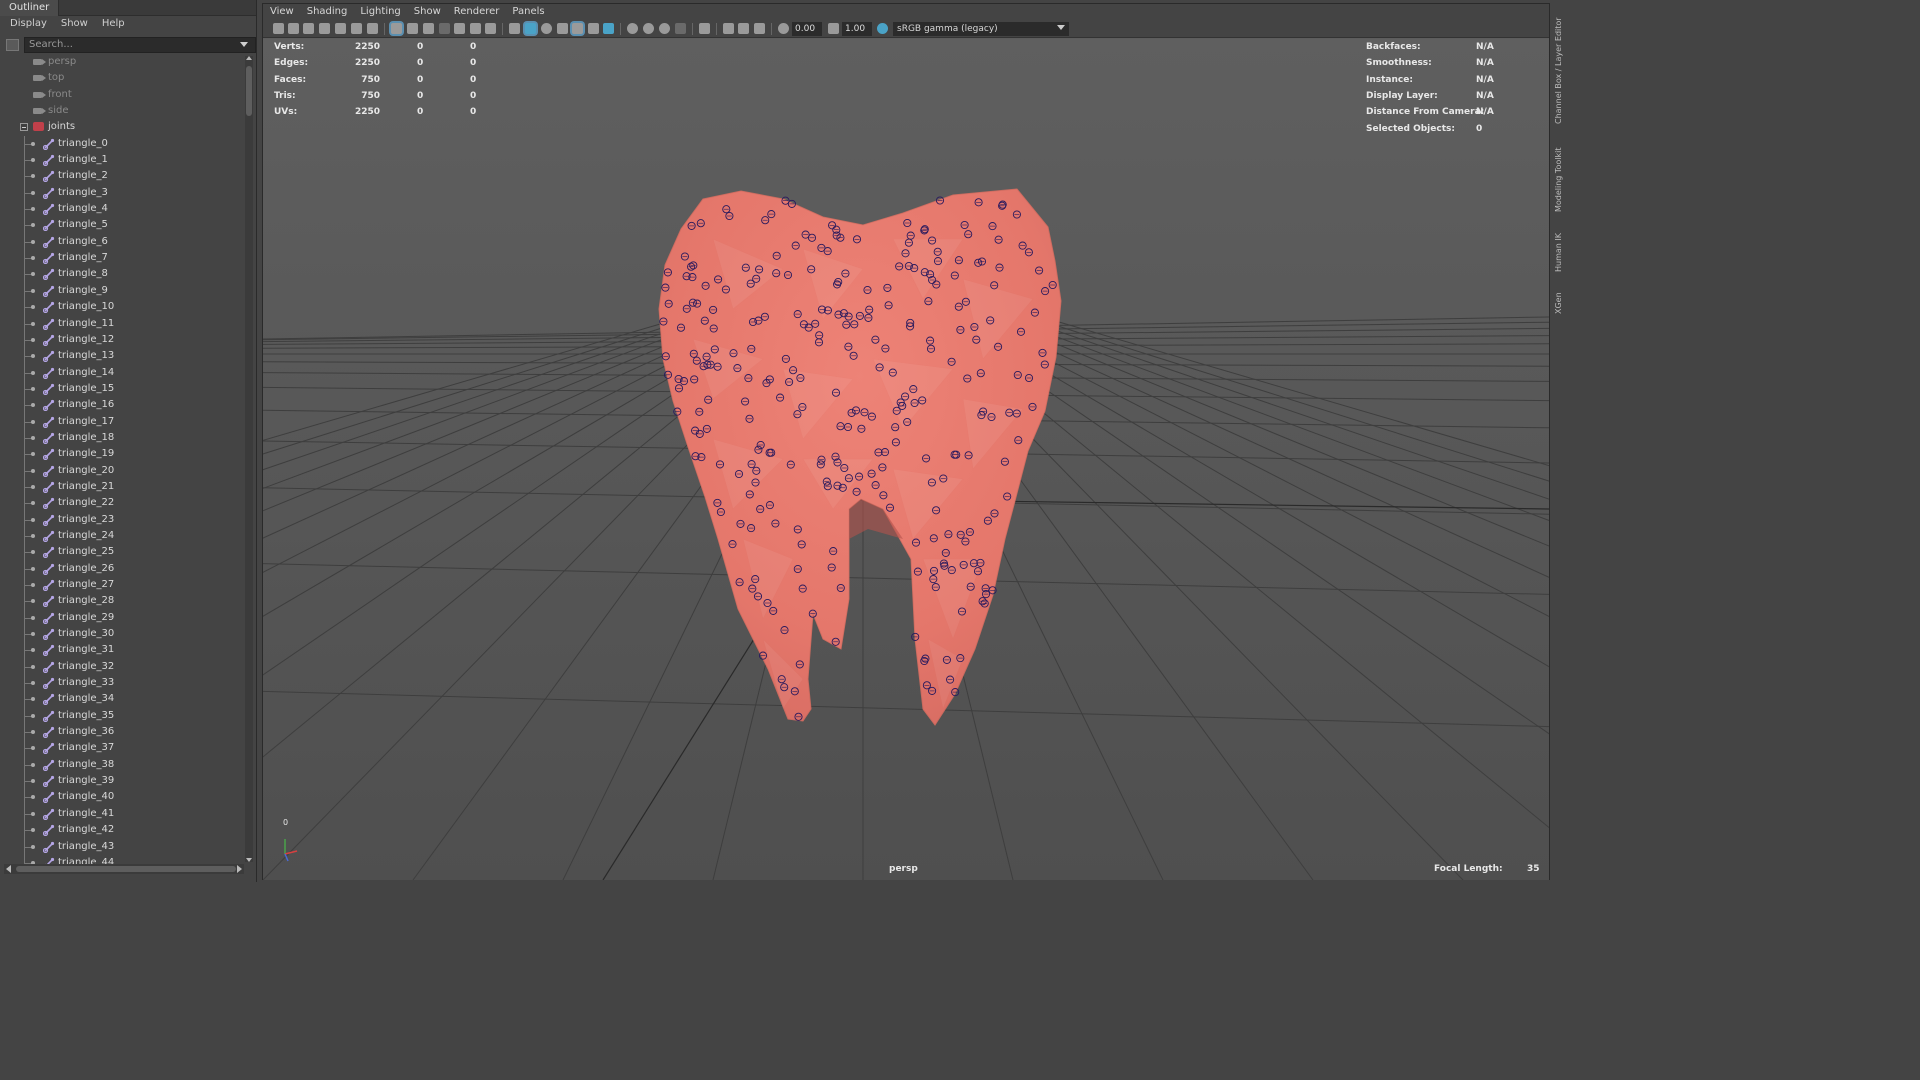  What do you see at coordinates (122, 242) in the screenshot?
I see `outliner-item-joint: triangle_6` at bounding box center [122, 242].